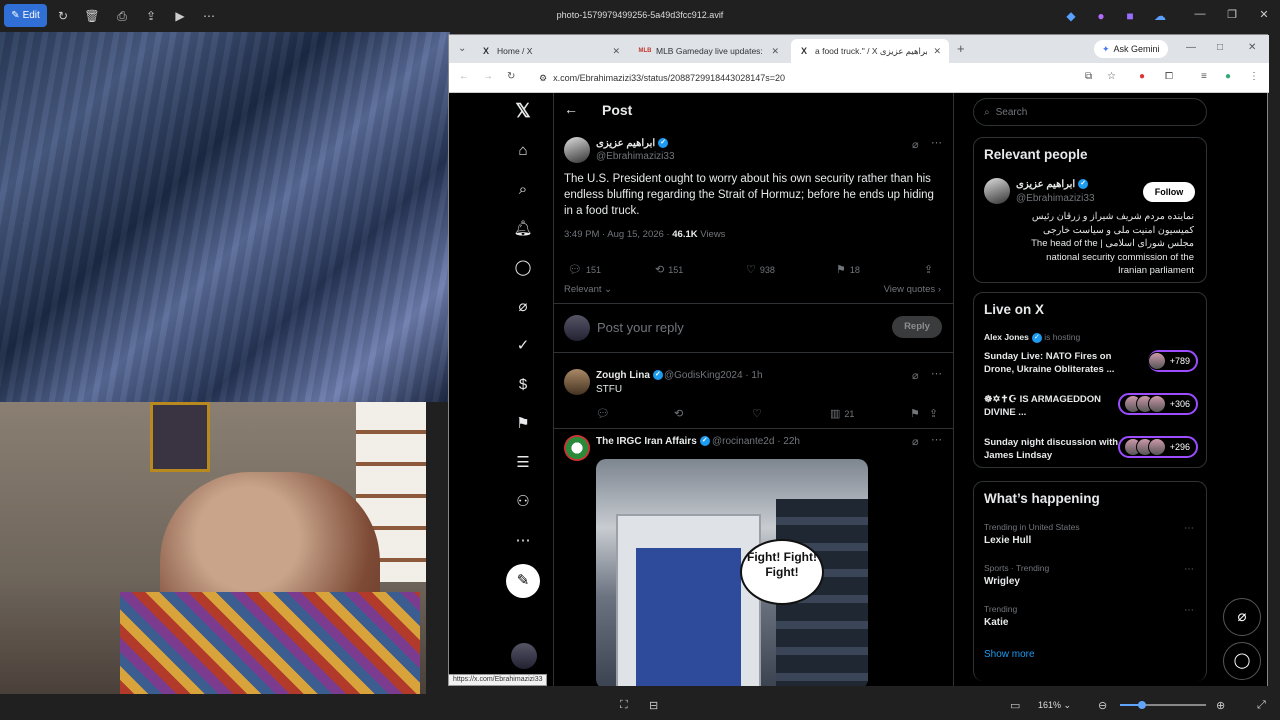  I want to click on reply-input: Post your reply, so click(640, 327).